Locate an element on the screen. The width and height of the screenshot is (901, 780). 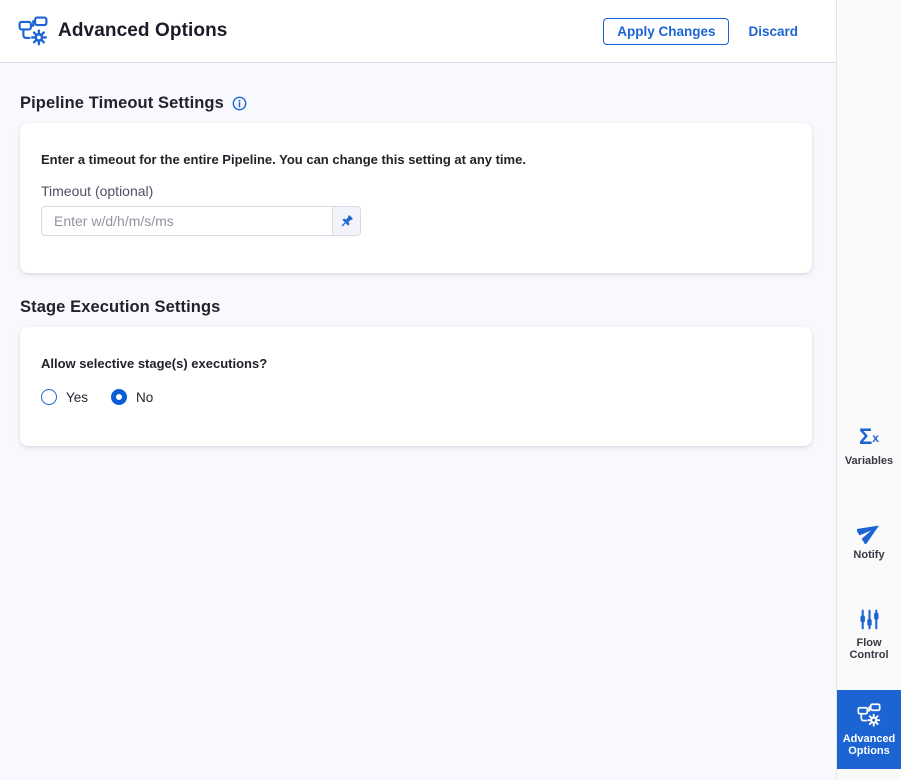
radio-yes is located at coordinates (49, 397).